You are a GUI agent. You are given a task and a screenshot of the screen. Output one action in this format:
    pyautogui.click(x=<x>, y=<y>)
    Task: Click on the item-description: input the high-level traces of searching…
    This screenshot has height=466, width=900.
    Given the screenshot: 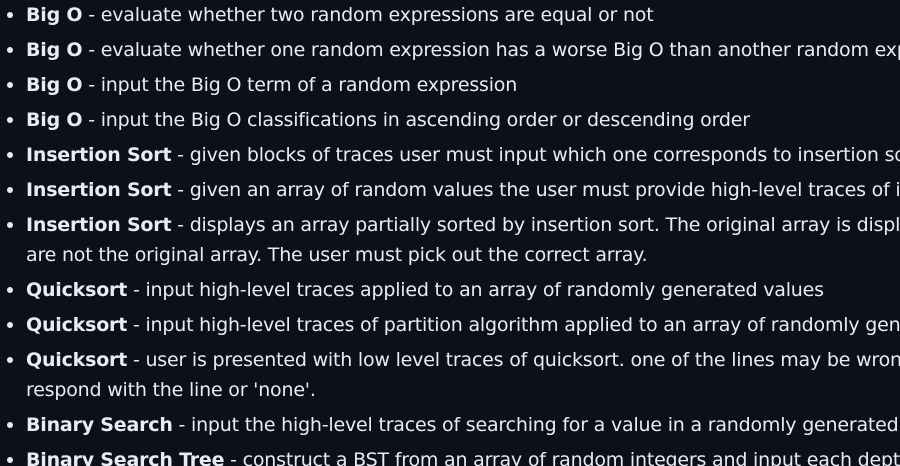 What is the action you would take?
    pyautogui.click(x=545, y=425)
    